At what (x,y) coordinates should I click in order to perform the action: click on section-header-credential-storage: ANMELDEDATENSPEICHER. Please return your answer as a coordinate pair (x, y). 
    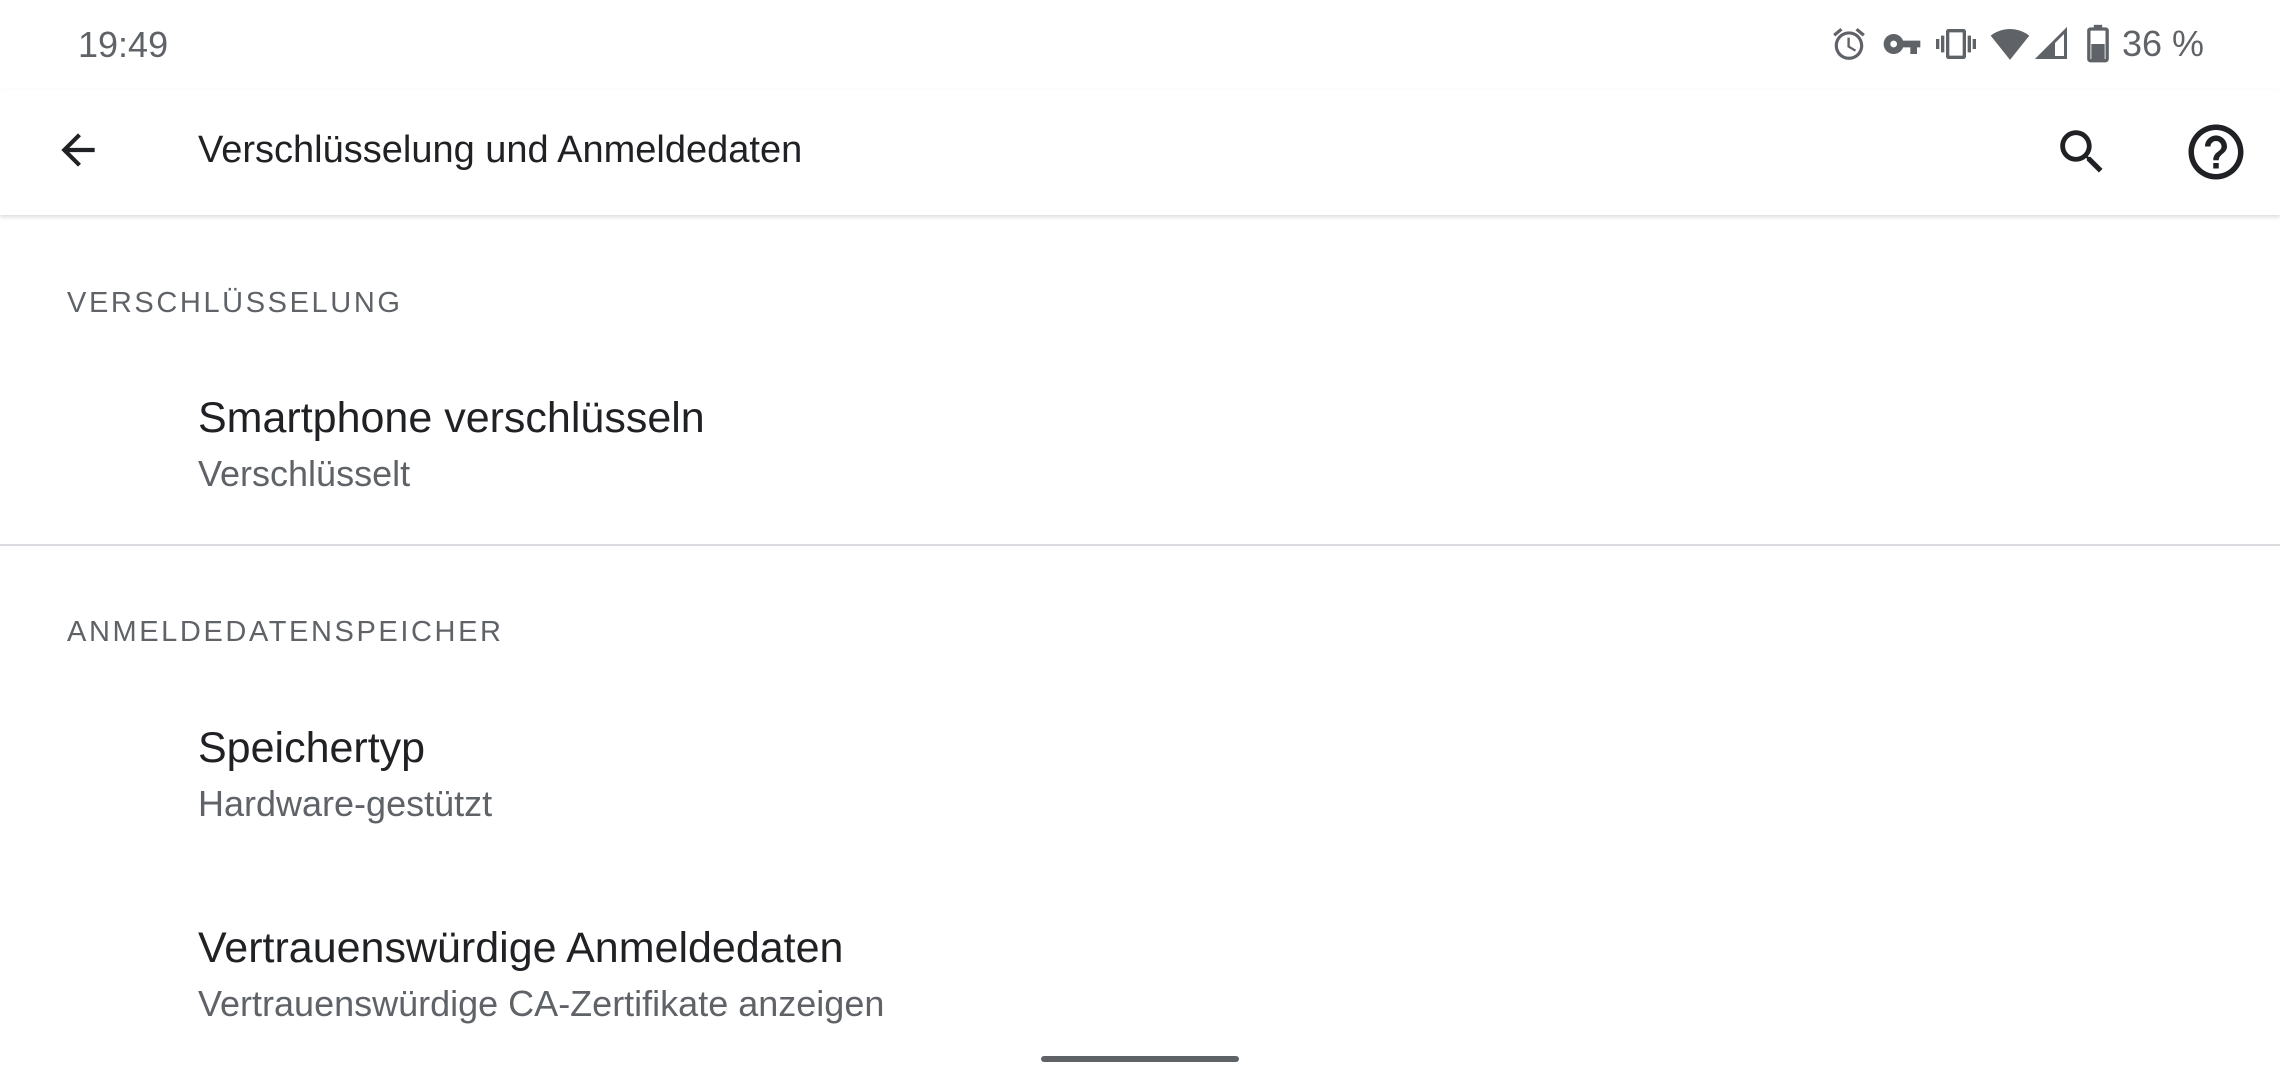
    Looking at the image, I should click on (285, 632).